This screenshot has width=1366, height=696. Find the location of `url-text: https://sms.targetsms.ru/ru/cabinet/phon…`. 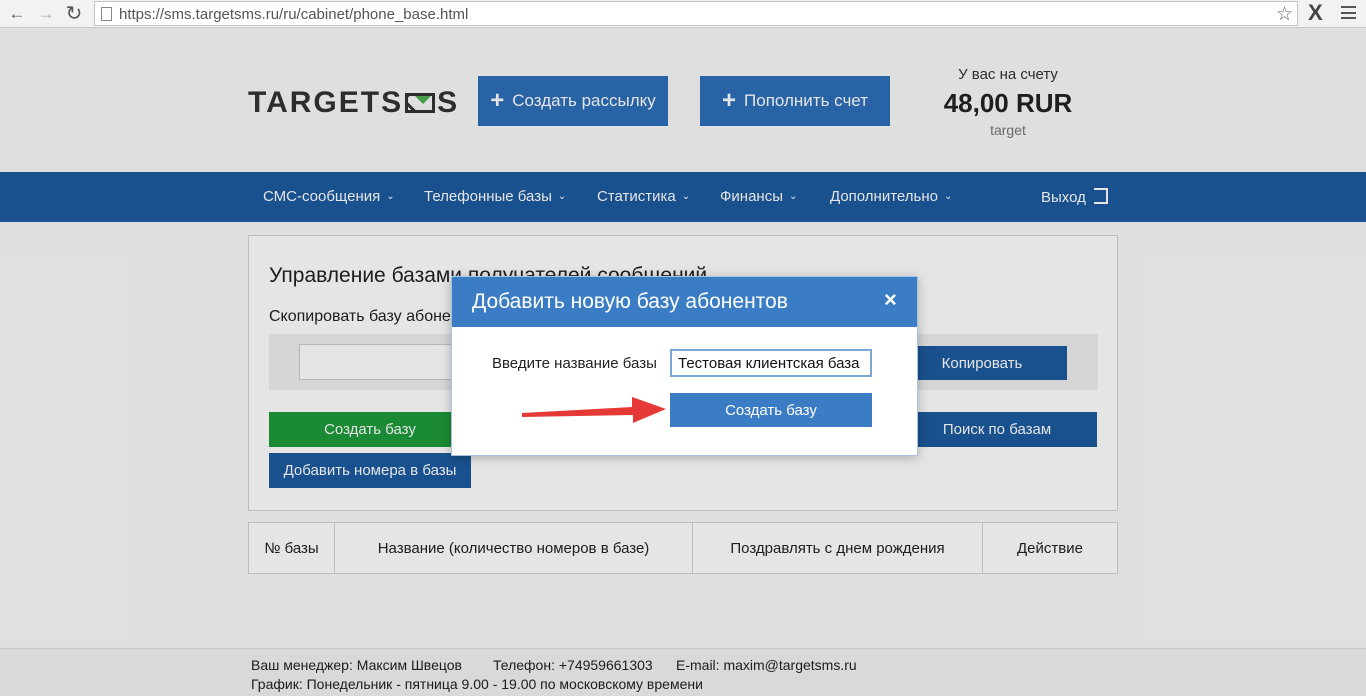

url-text: https://sms.targetsms.ru/ru/cabinet/phon… is located at coordinates (293, 14).